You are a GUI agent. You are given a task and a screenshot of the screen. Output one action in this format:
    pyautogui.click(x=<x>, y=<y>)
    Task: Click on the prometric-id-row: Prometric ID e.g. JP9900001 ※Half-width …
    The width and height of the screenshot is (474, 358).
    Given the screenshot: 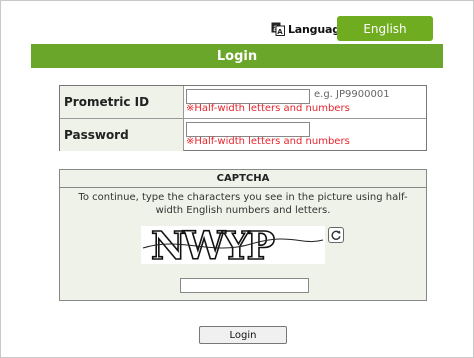 What is the action you would take?
    pyautogui.click(x=243, y=102)
    